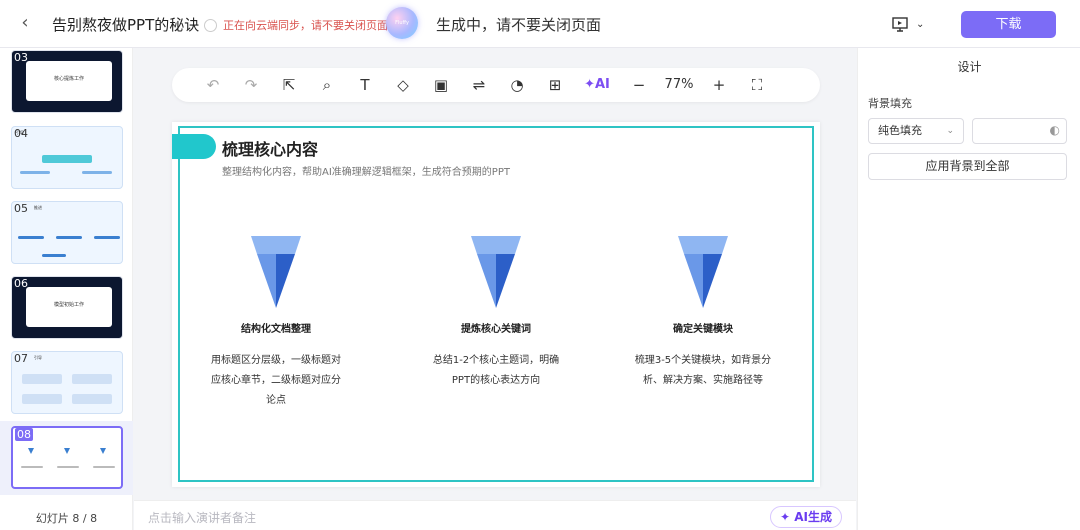 The image size is (1080, 530). Describe the element at coordinates (1008, 24) in the screenshot. I see `download-button: 下载` at that location.